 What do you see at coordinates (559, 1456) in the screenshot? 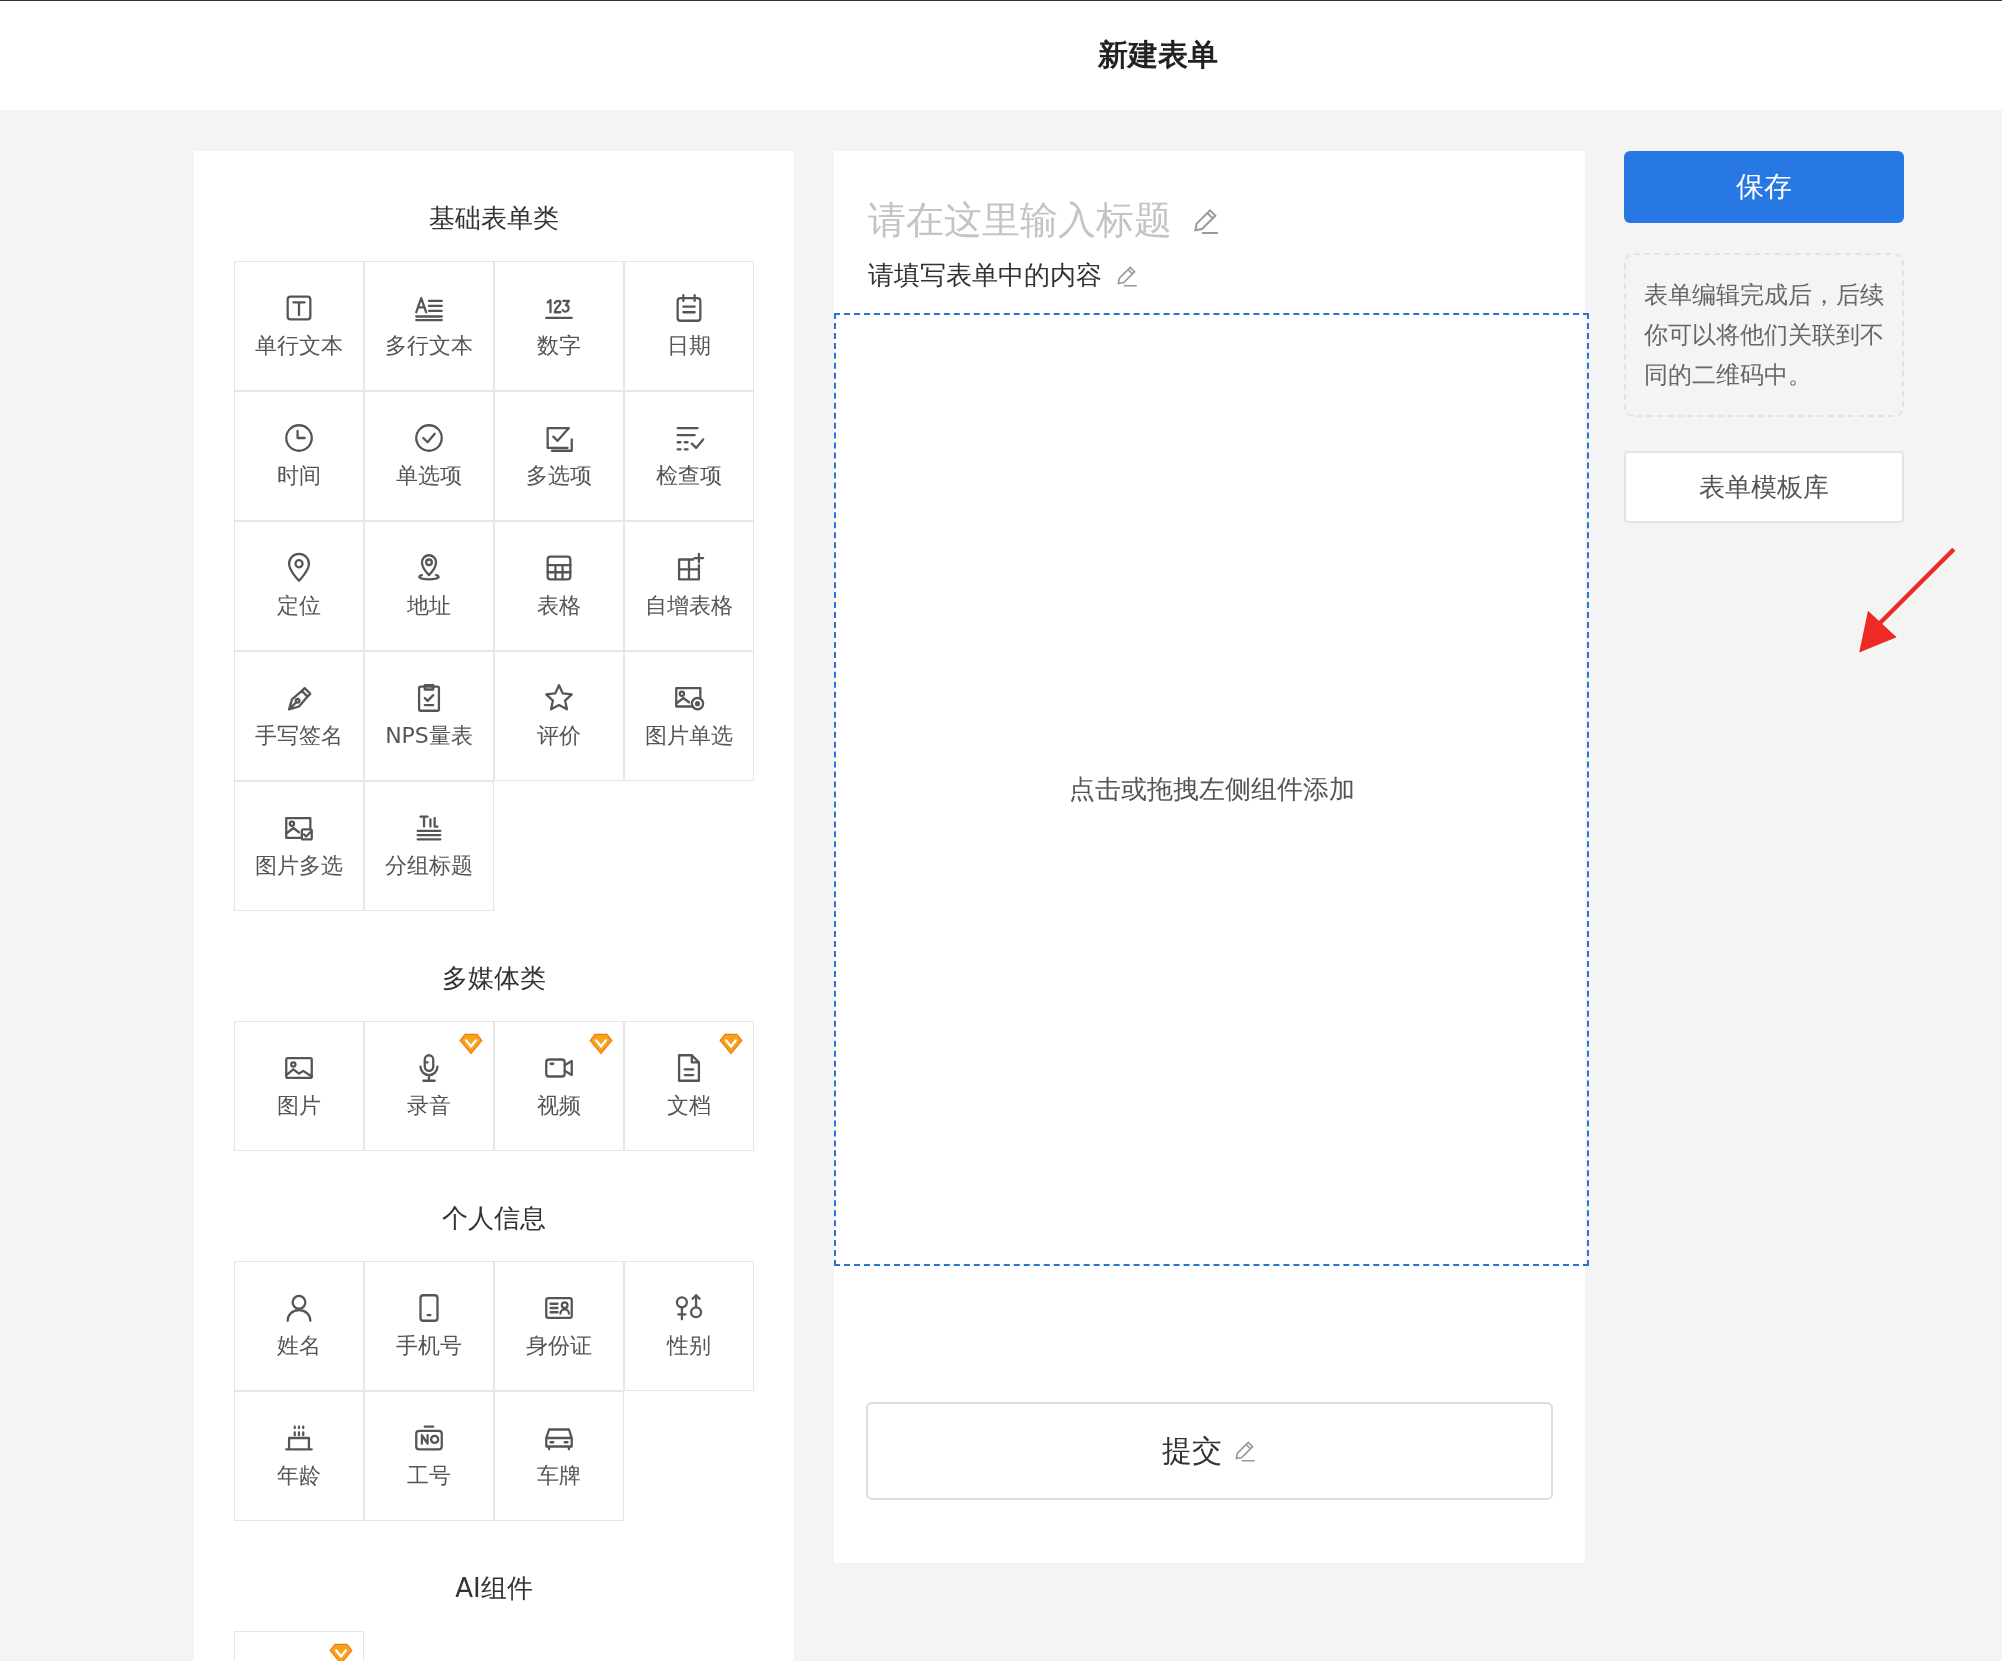
I see `component-tile: 车牌` at bounding box center [559, 1456].